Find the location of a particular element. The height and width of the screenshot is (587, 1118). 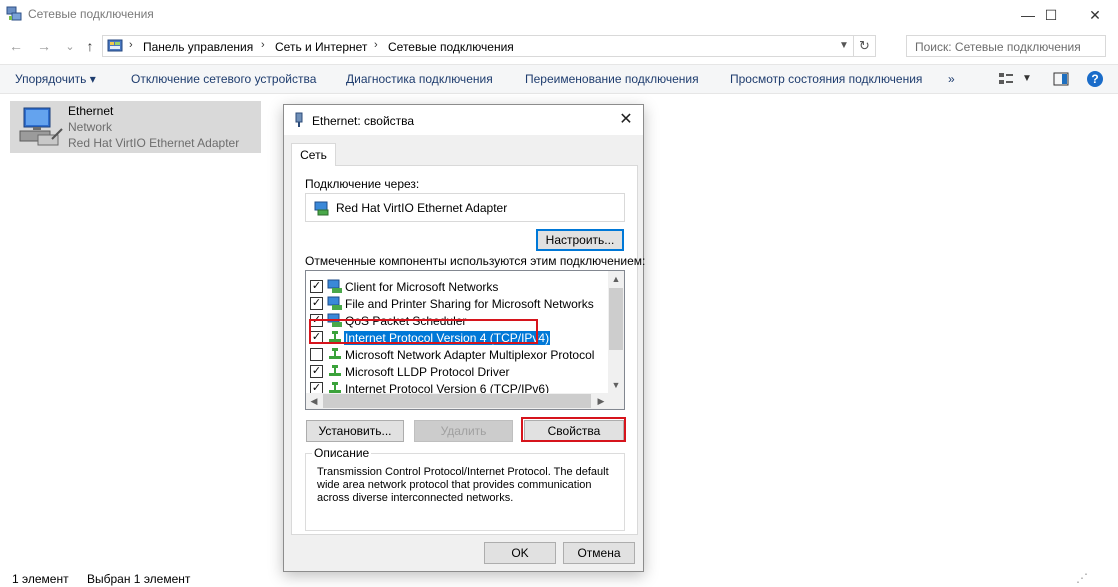

maximize-button: ☐ is located at coordinates (1051, 15).